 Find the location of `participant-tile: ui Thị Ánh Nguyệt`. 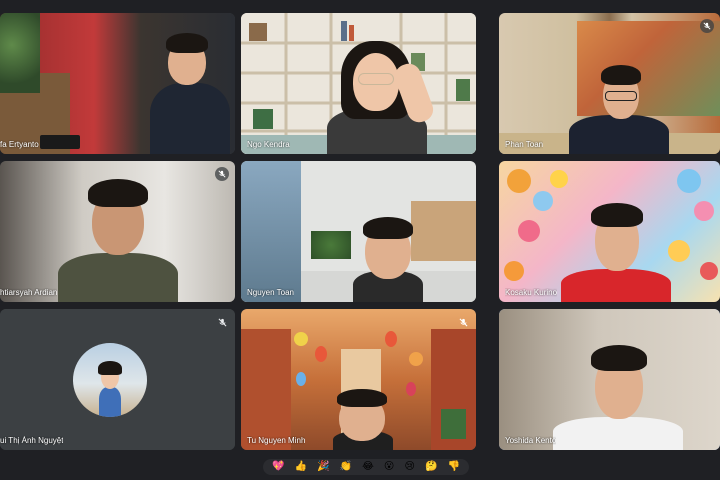

participant-tile: ui Thị Ánh Nguyệt is located at coordinates (117, 379).